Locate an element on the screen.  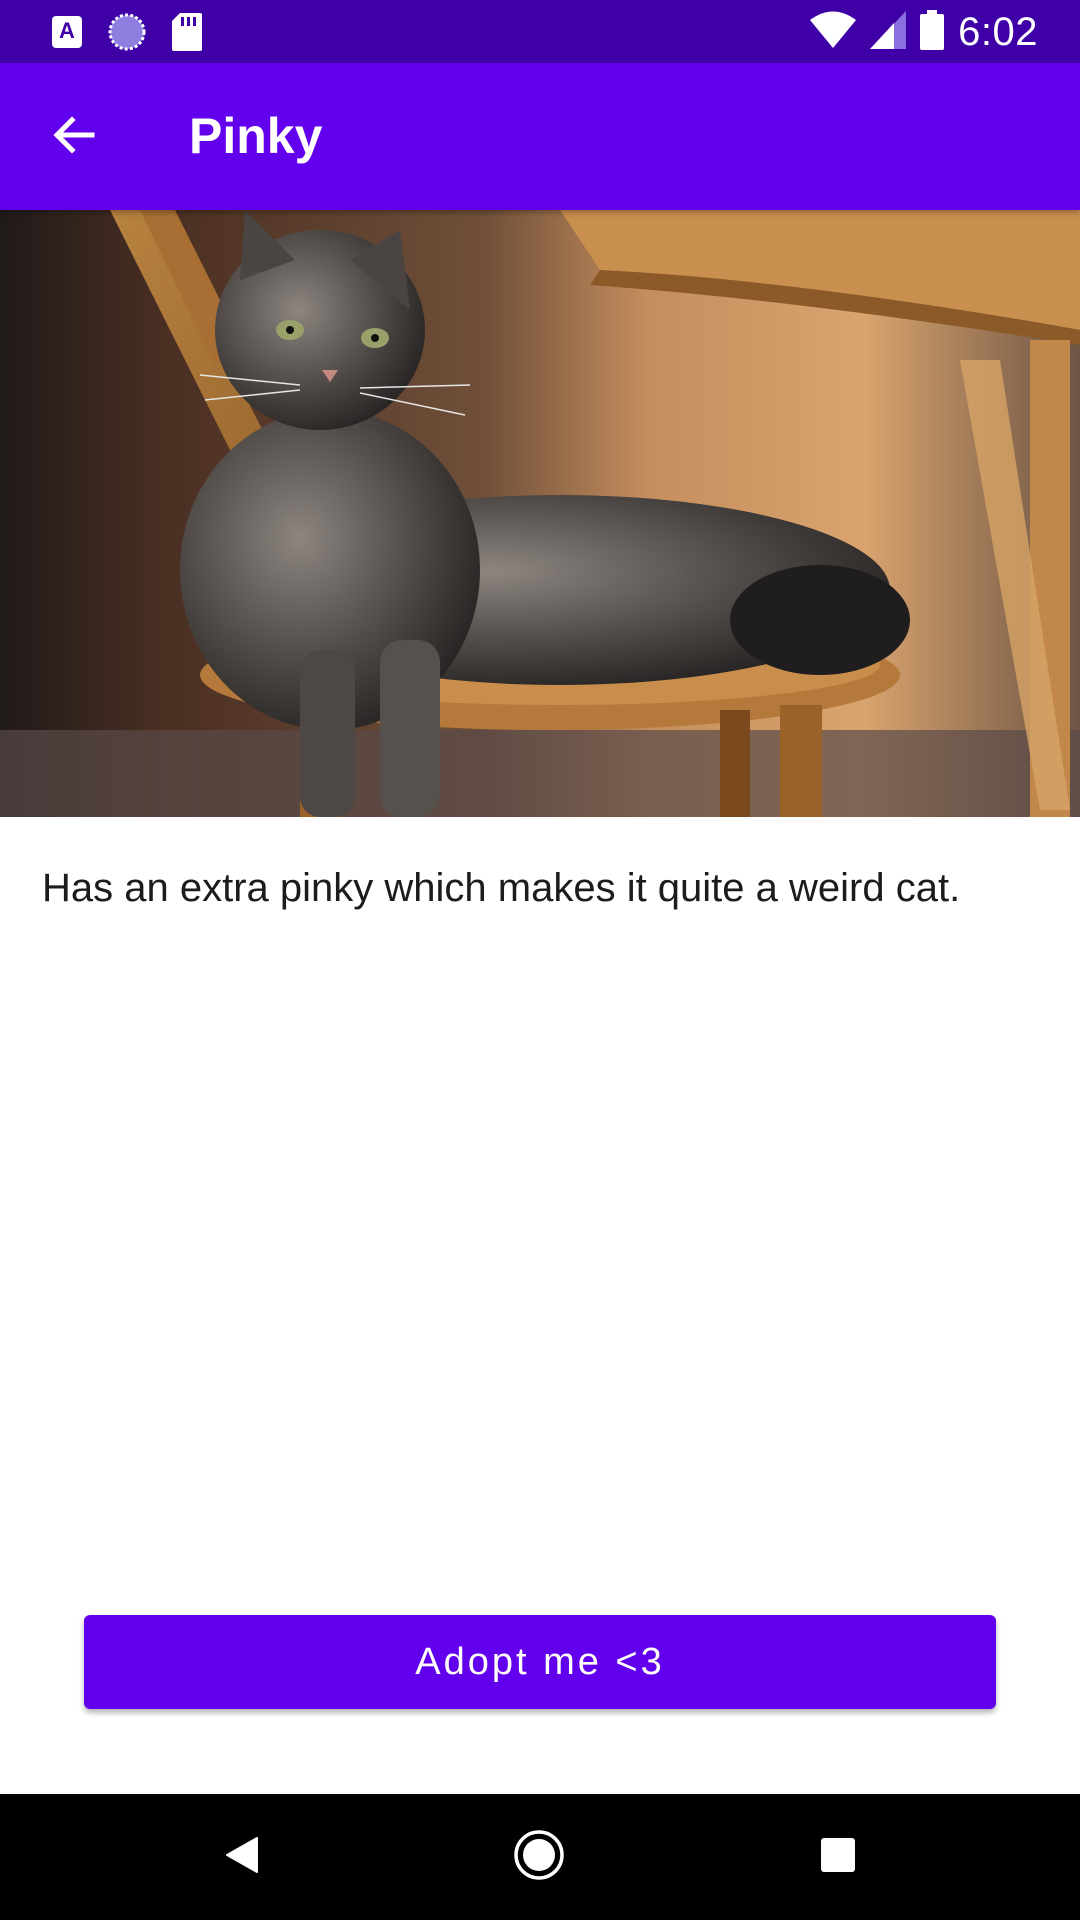
sync-circle-icon is located at coordinates (127, 32).